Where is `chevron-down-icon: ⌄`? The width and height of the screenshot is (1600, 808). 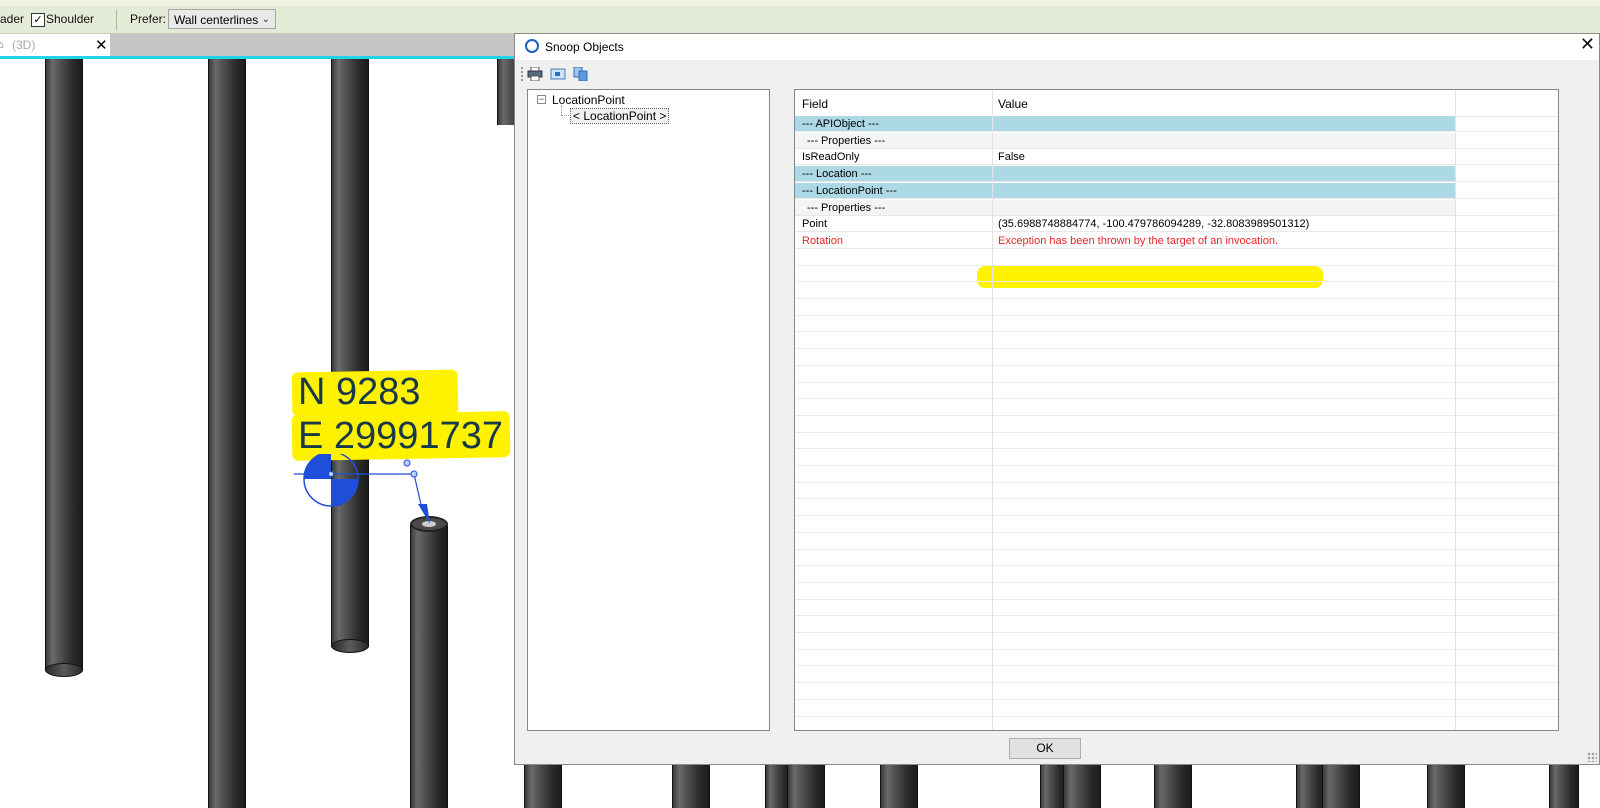
chevron-down-icon: ⌄ is located at coordinates (265, 19).